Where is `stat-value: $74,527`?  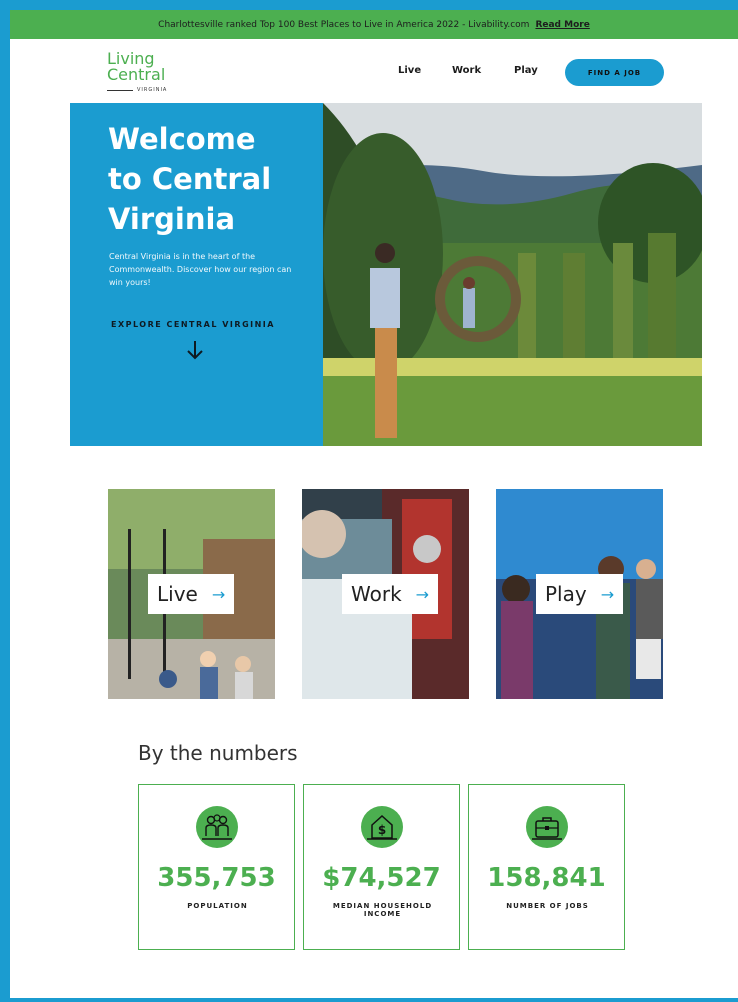 stat-value: $74,527 is located at coordinates (381, 878).